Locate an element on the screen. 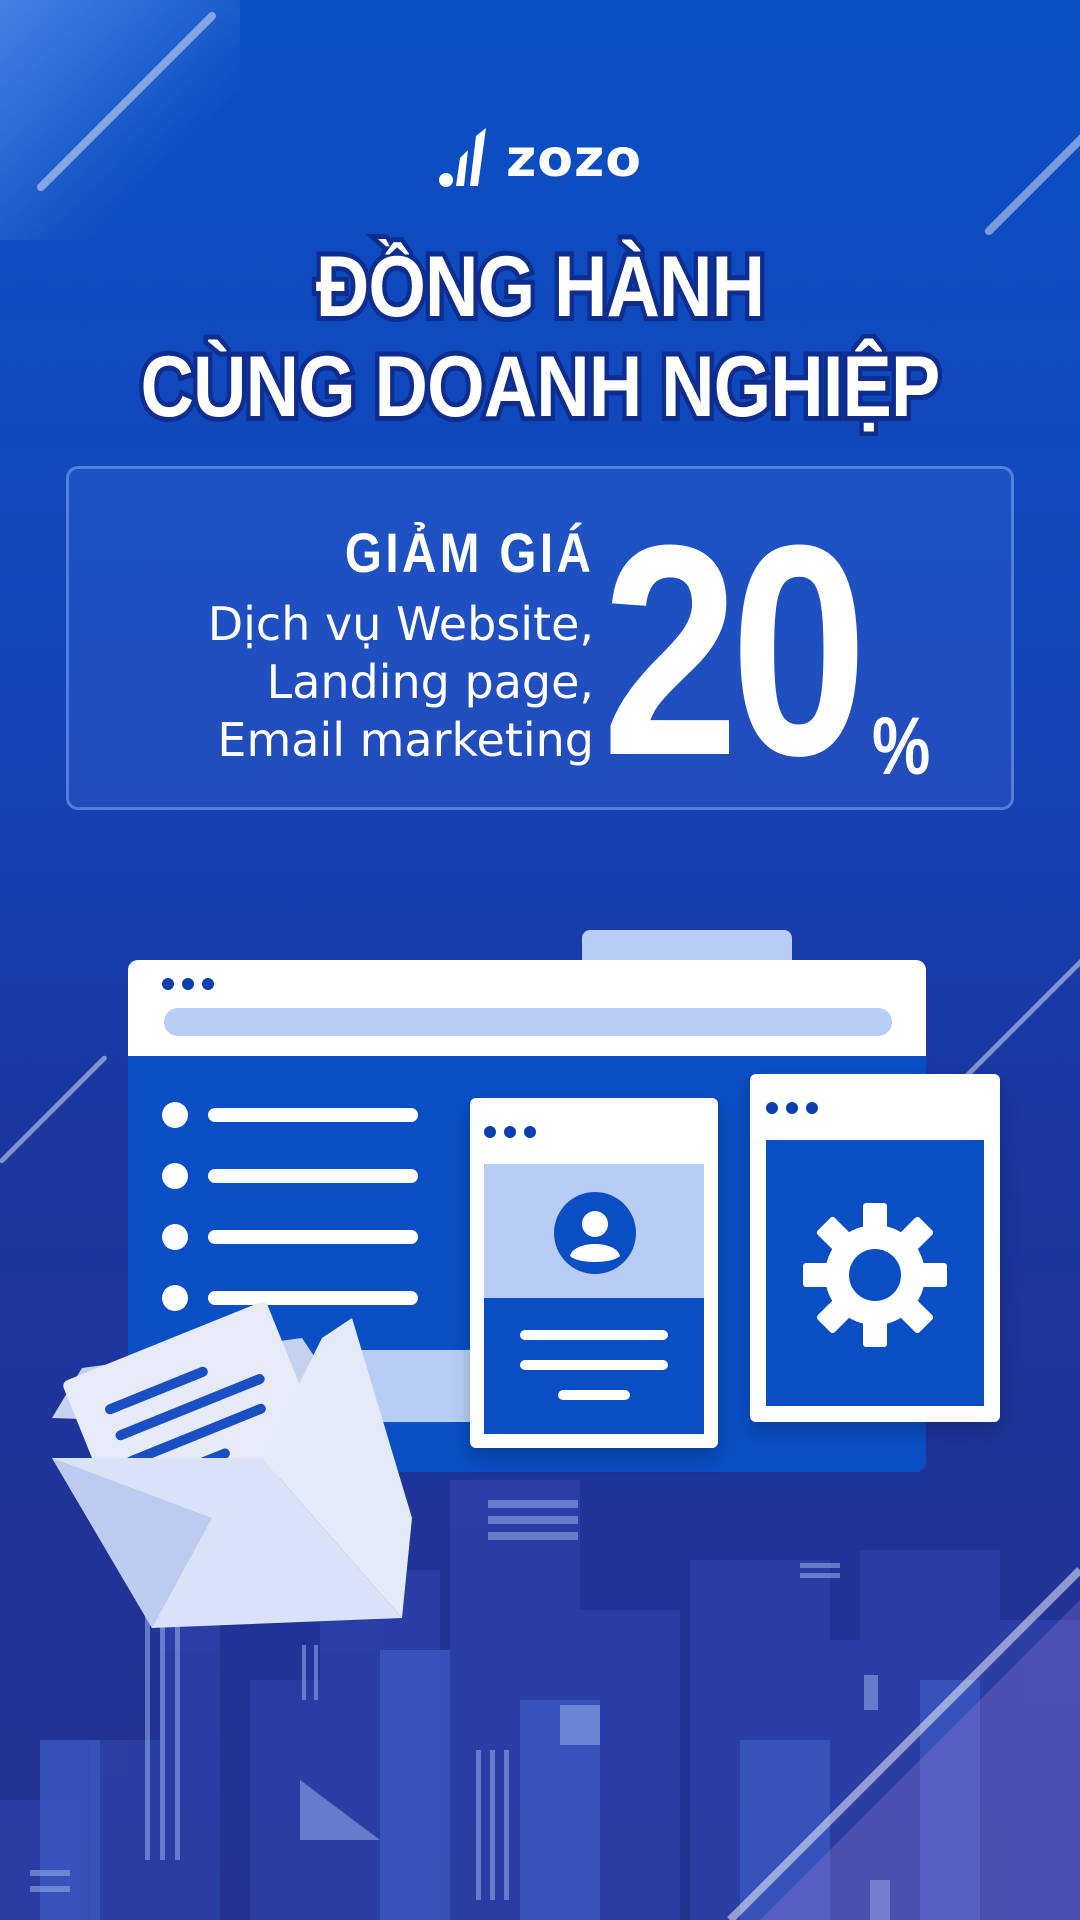 The width and height of the screenshot is (1080, 1920). profile-card-illustration is located at coordinates (594, 1273).